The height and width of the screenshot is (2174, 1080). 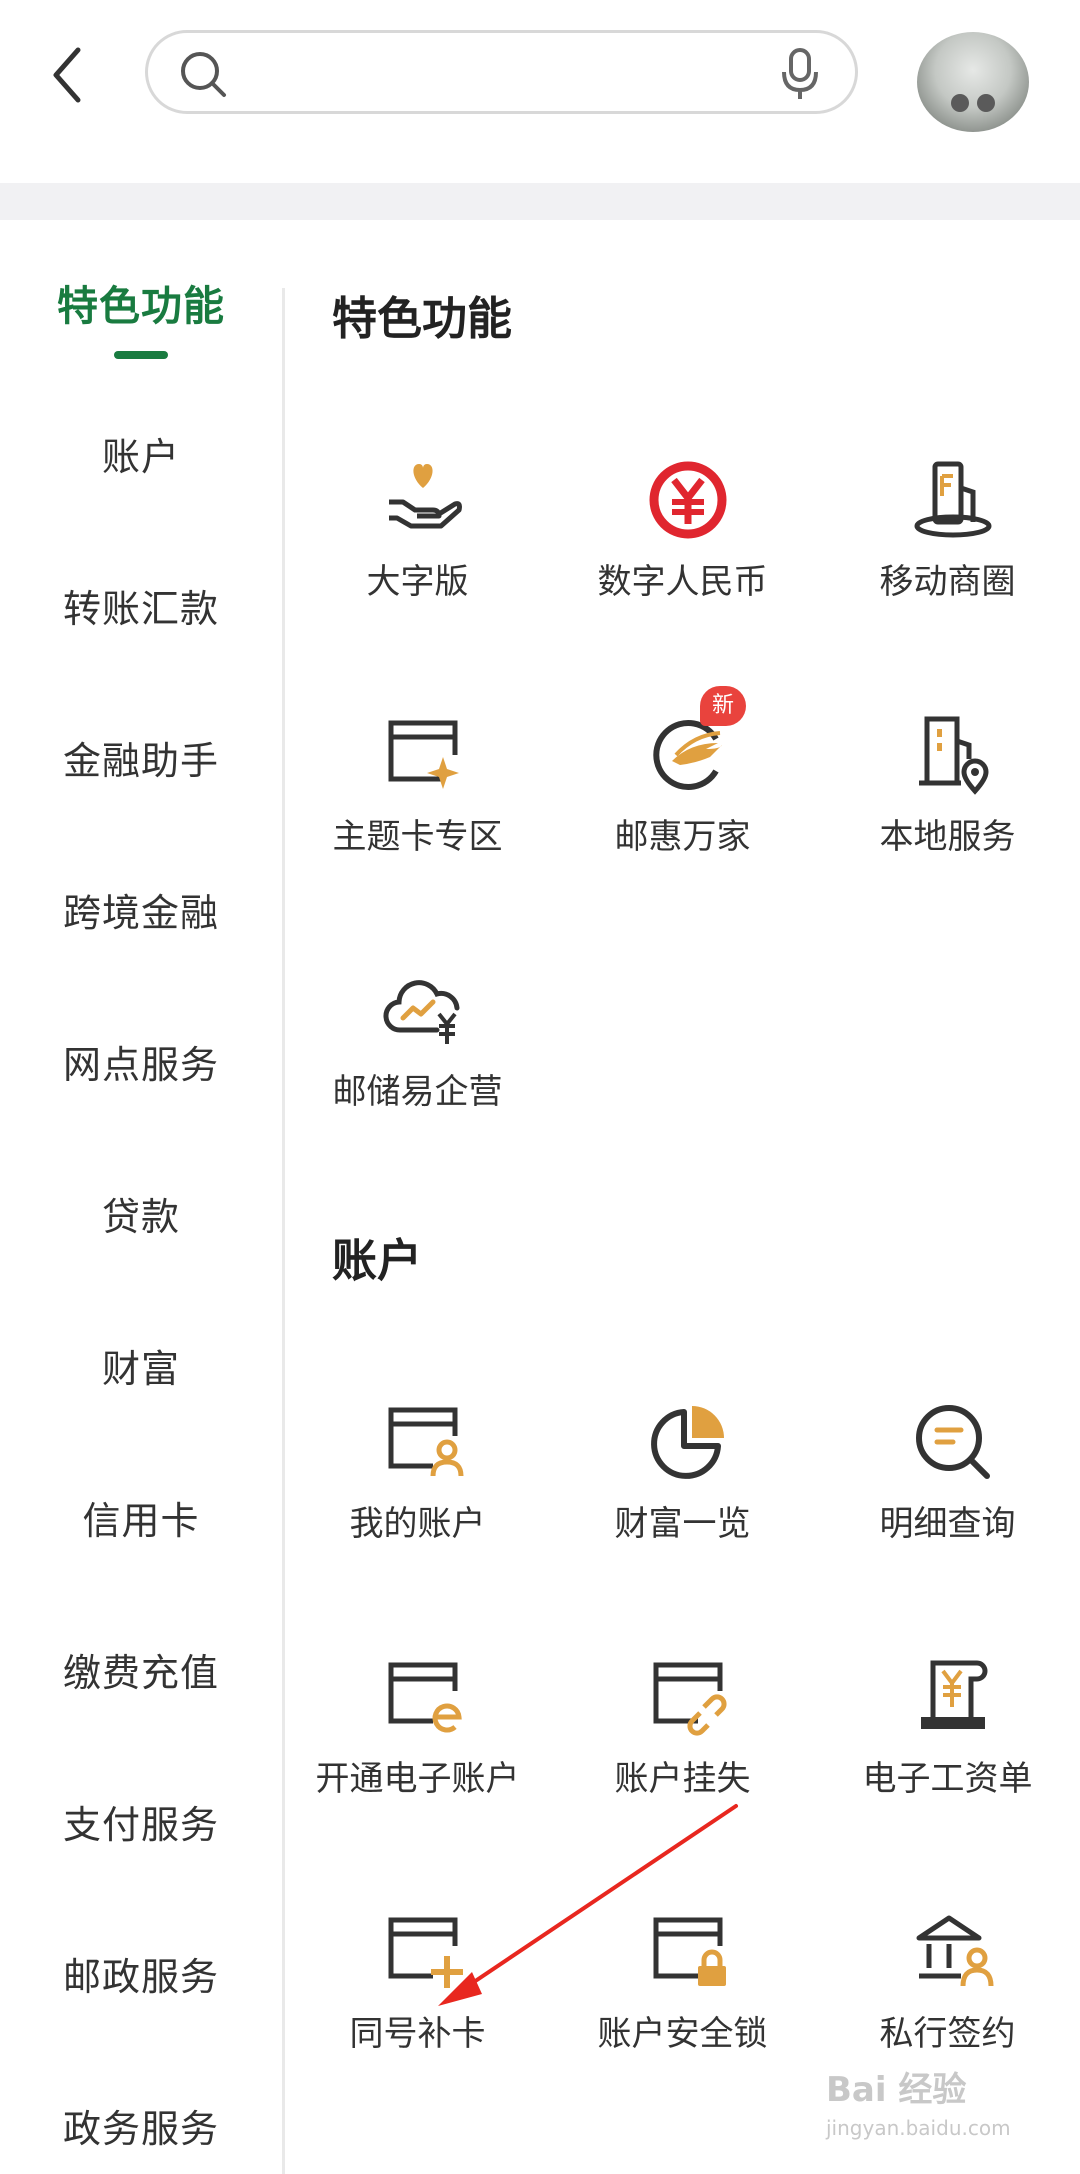 What do you see at coordinates (417, 1524) in the screenshot?
I see `grid-item-label: 我的账户` at bounding box center [417, 1524].